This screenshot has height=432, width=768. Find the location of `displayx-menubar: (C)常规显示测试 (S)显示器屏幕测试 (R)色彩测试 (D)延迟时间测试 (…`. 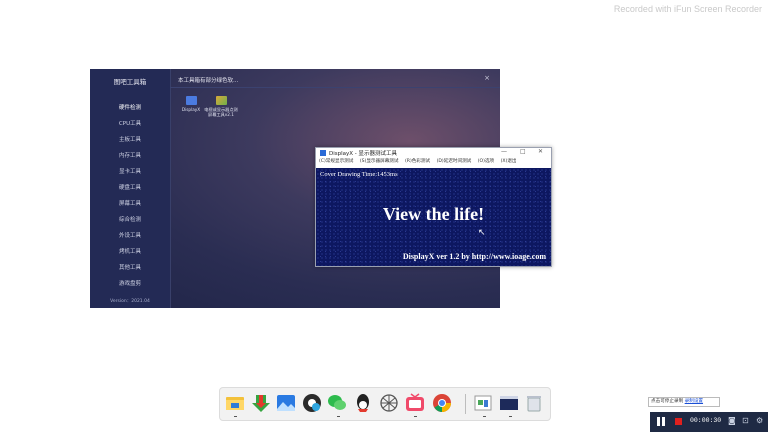

displayx-menubar: (C)常规显示测试 (S)显示器屏幕测试 (R)色彩测试 (D)延迟时间测试 (… is located at coordinates (433, 162).